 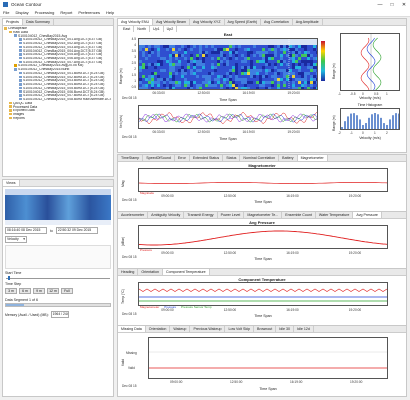 What do you see at coordinates (240, 329) in the screenshot?
I see `tab-low-volt-skip: Low Volt Skip` at bounding box center [240, 329].